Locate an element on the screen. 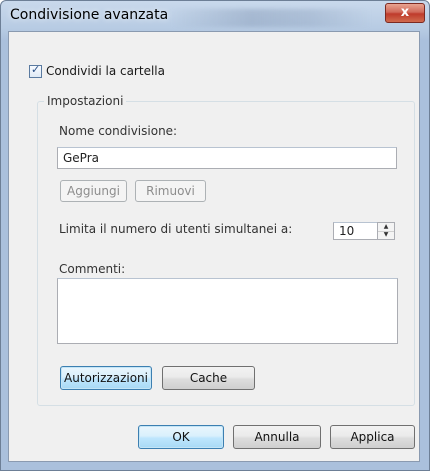 Image resolution: width=430 pixels, height=471 pixels. user-limit-label: Limita il numero di utenti simultanei a: is located at coordinates (176, 229).